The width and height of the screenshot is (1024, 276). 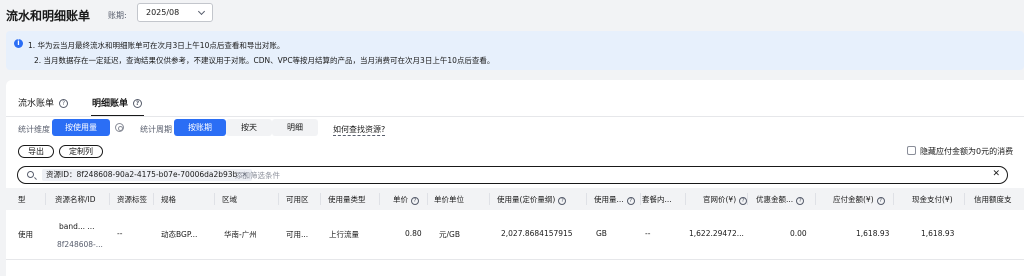 I want to click on dimension-usage-button: 按使用量, so click(x=81, y=127).